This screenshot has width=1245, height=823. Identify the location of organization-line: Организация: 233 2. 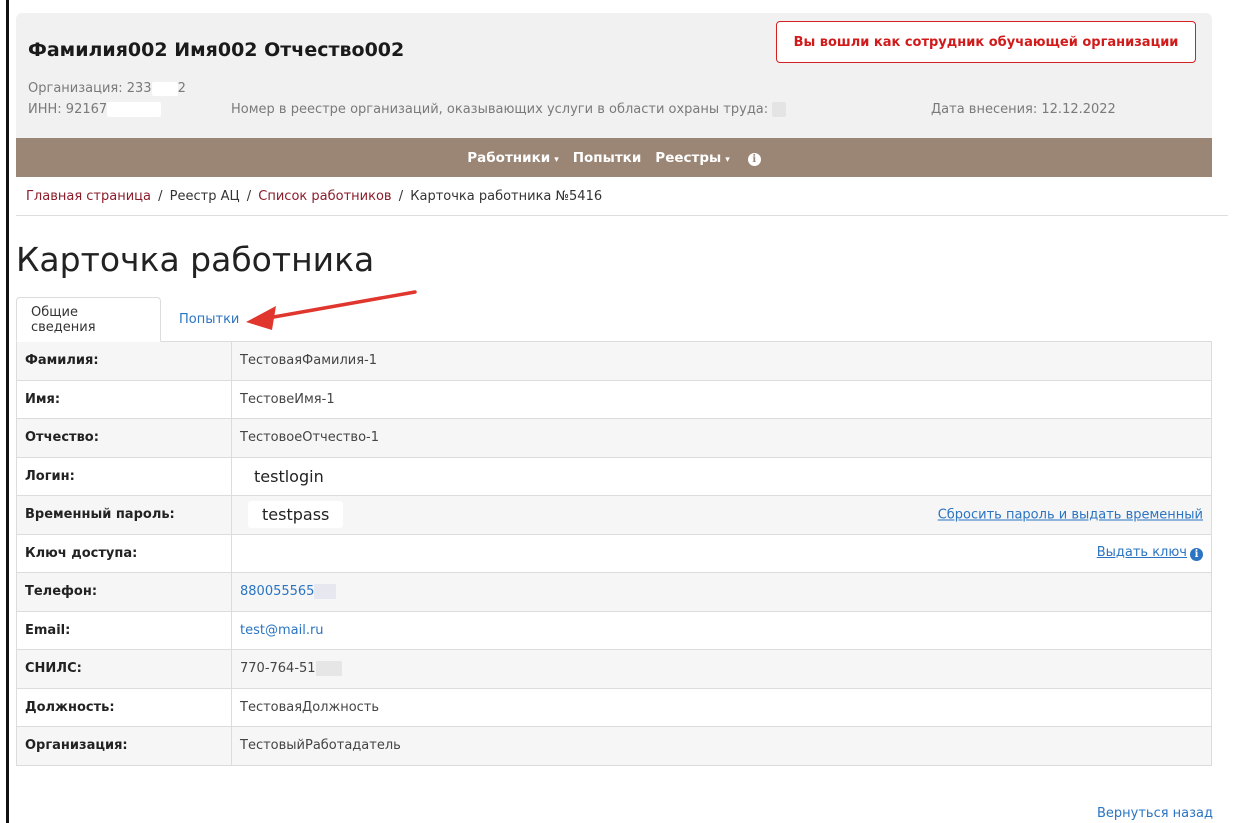
(107, 88).